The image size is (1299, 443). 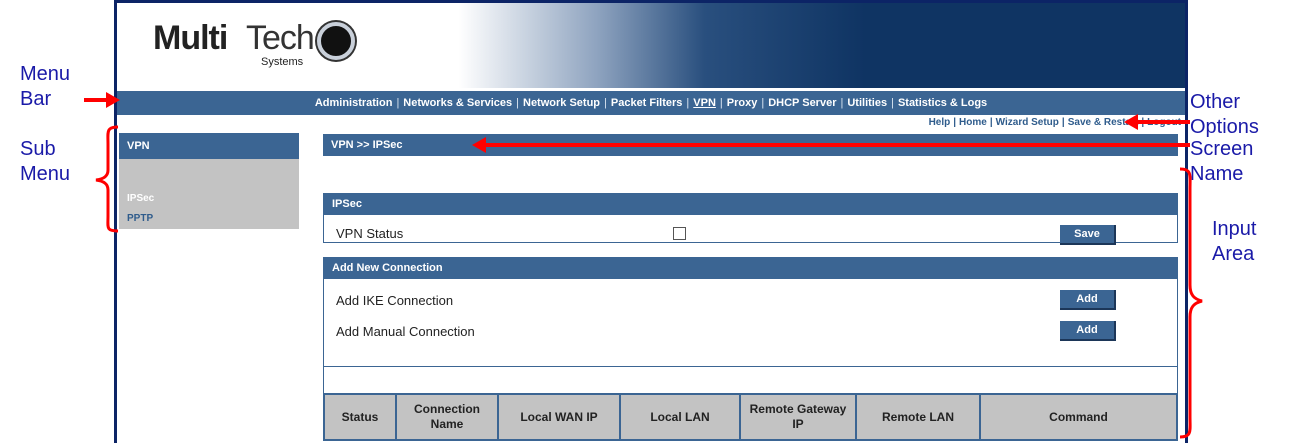 I want to click on sub-menu: VPN IPSec PPTP, so click(x=209, y=181).